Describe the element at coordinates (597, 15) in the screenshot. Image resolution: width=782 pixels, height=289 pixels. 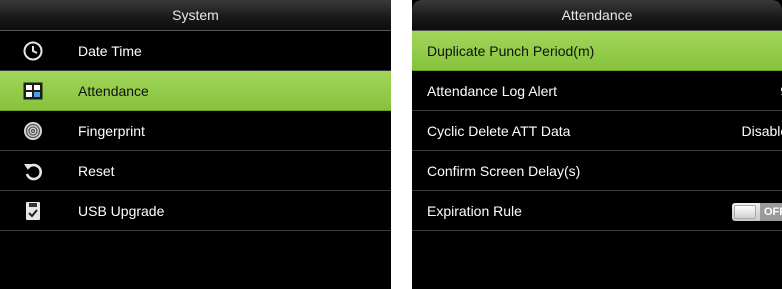
I see `attendance-title: Attendance` at that location.